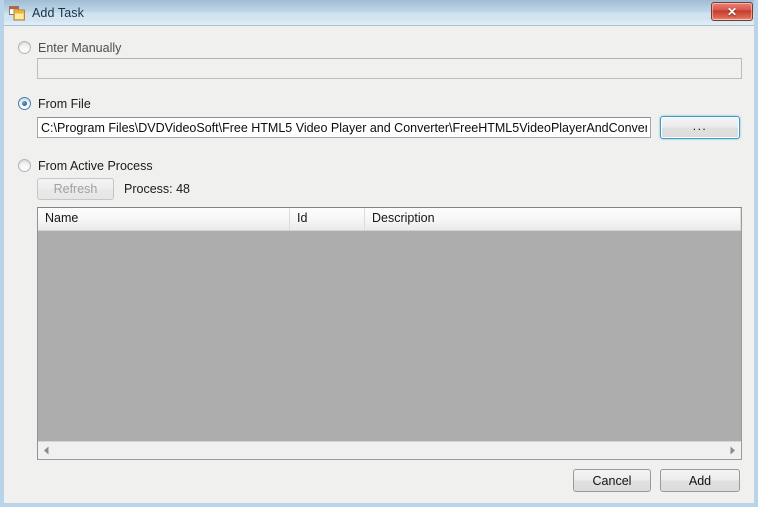 This screenshot has height=507, width=758. What do you see at coordinates (24, 47) in the screenshot?
I see `radio-enter-manually-indicator` at bounding box center [24, 47].